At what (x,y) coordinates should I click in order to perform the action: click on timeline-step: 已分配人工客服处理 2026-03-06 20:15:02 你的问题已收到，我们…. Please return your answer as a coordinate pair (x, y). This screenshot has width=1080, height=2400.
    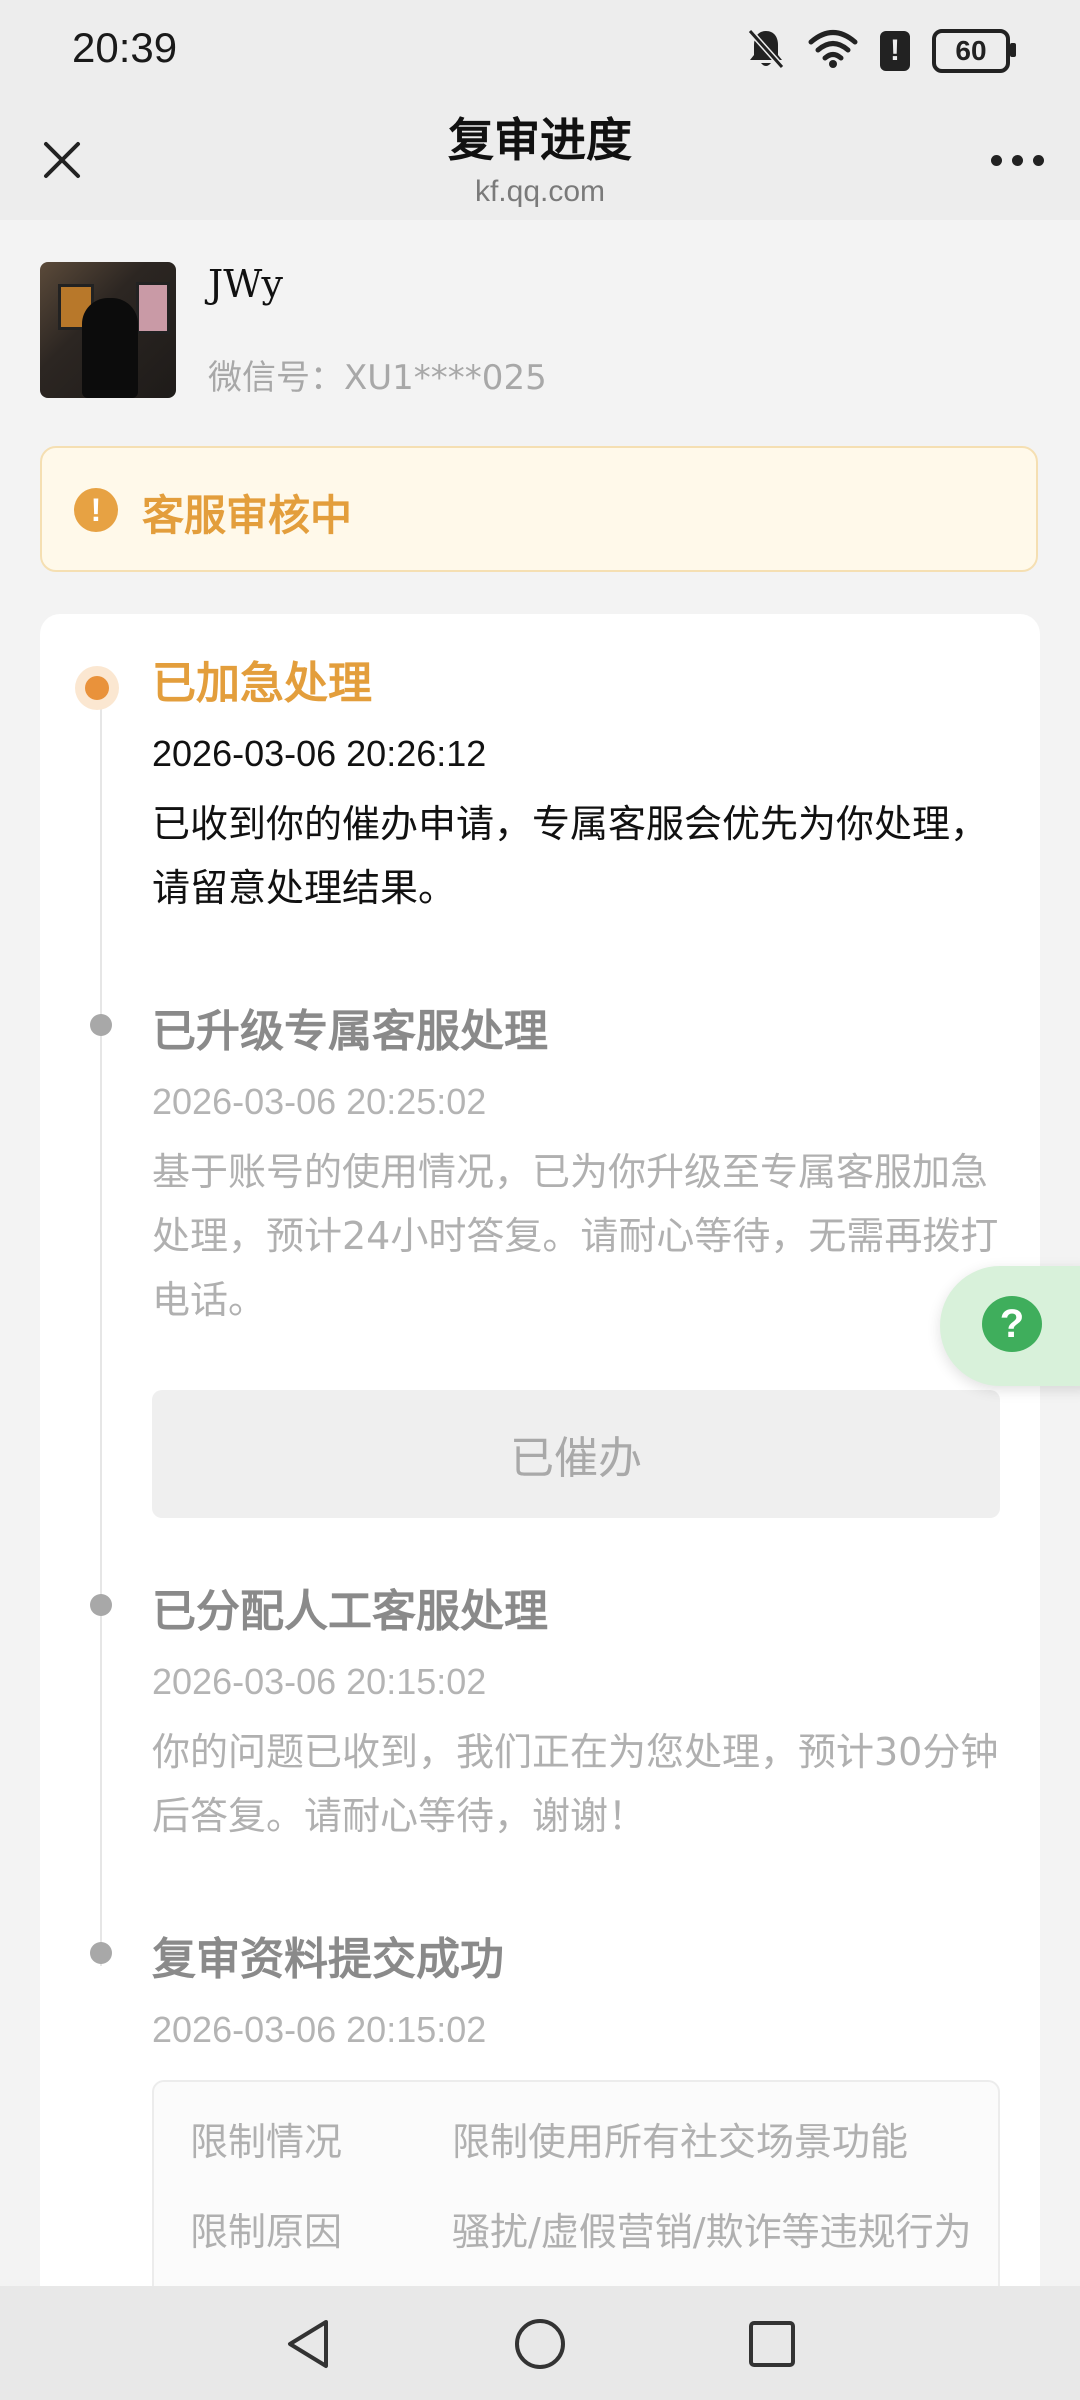
    Looking at the image, I should click on (577, 1715).